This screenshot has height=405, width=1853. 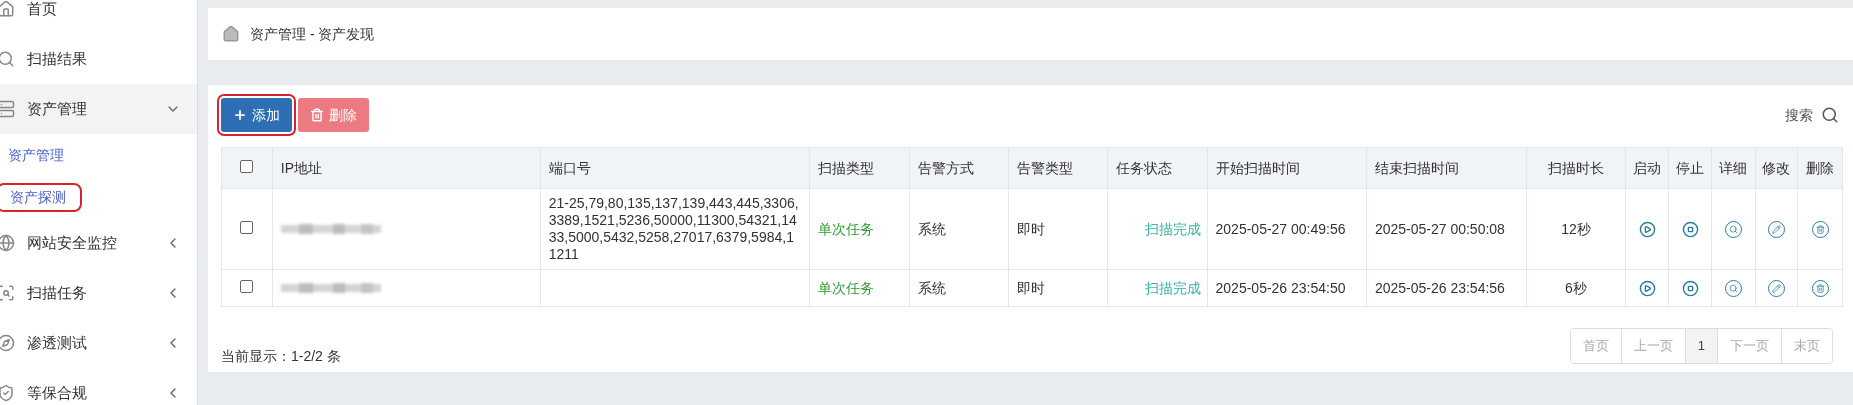 What do you see at coordinates (1044, 167) in the screenshot?
I see `column-header: 告警类型` at bounding box center [1044, 167].